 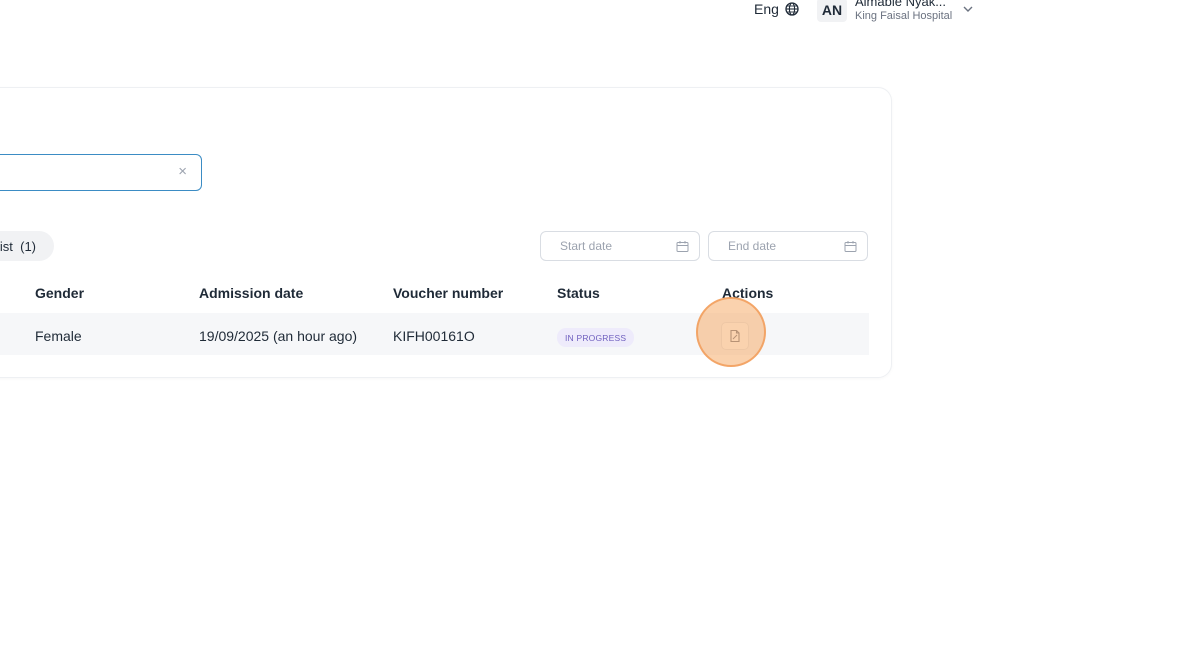 What do you see at coordinates (182, 171) in the screenshot?
I see `clear-icon: ×` at bounding box center [182, 171].